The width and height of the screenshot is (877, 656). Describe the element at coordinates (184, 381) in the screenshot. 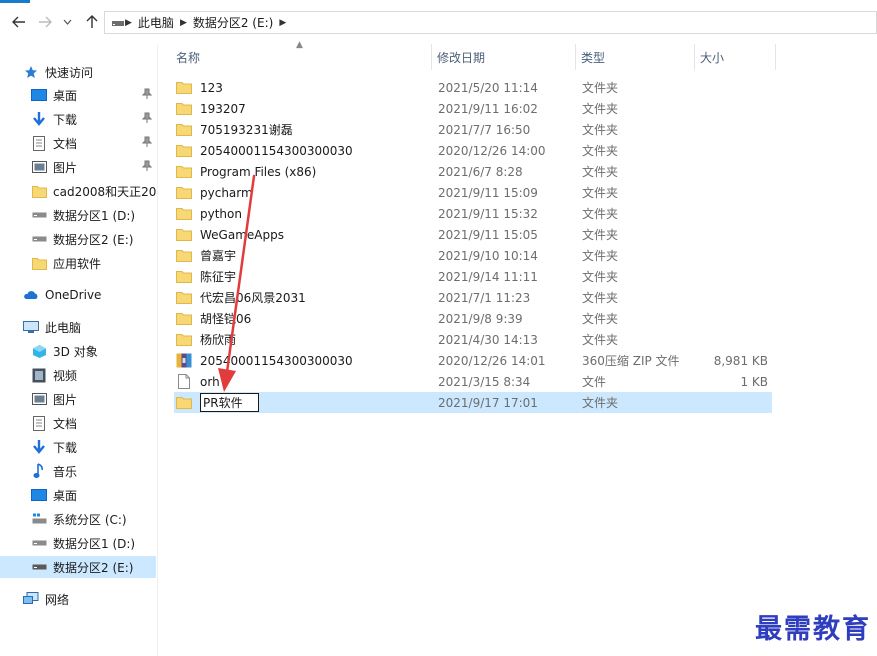

I see `file-icon` at that location.